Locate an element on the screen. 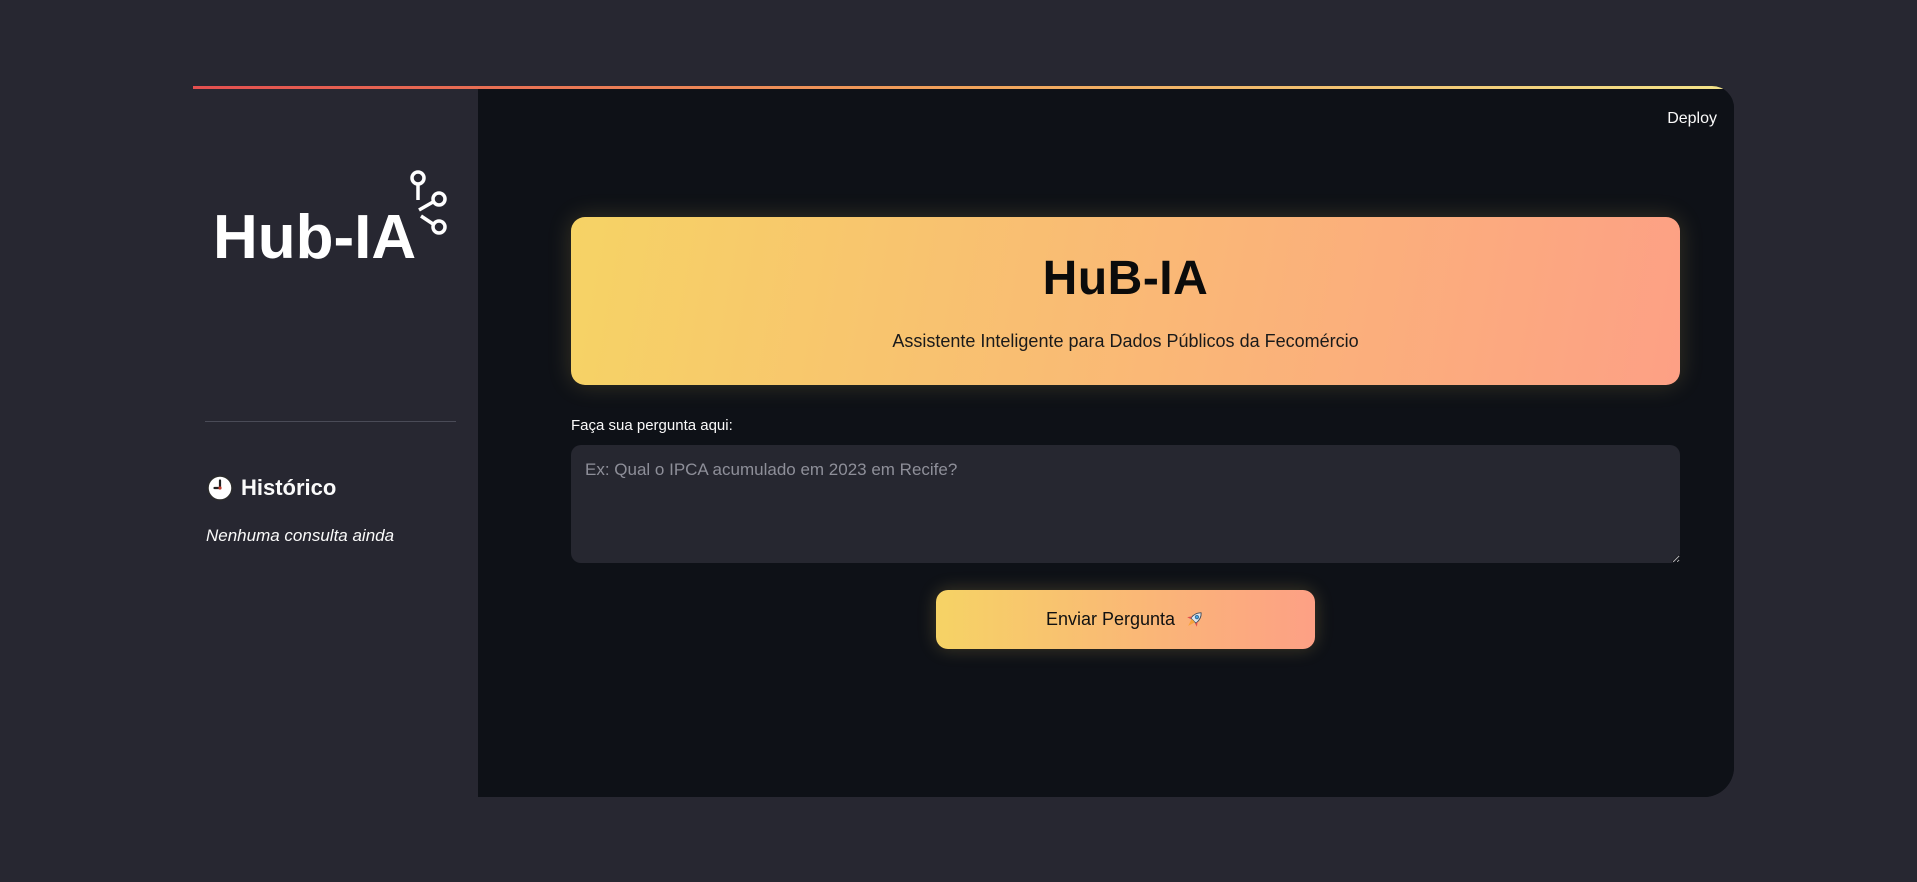 The image size is (1917, 882). question-label: Faça sua pergunta aqui: is located at coordinates (652, 425).